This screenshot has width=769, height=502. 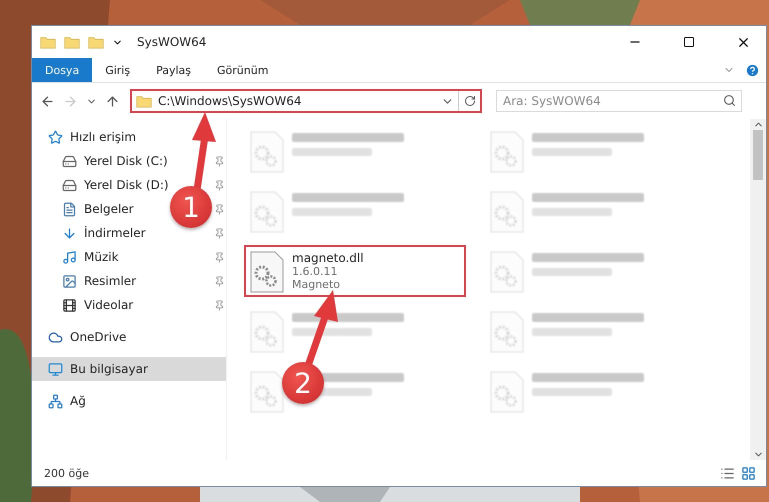 What do you see at coordinates (173, 70) in the screenshot?
I see `ribbon-tab: Paylaş` at bounding box center [173, 70].